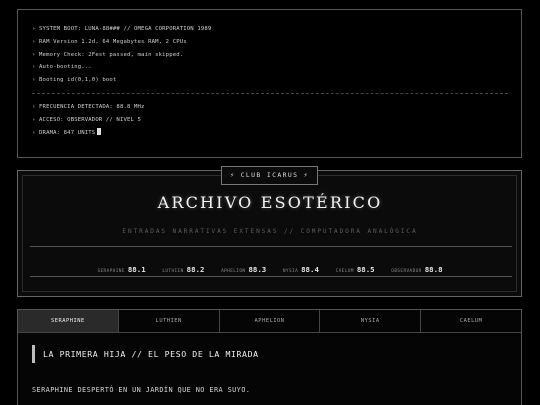  Describe the element at coordinates (433, 269) in the screenshot. I see `frequency-value: 88.8` at that location.